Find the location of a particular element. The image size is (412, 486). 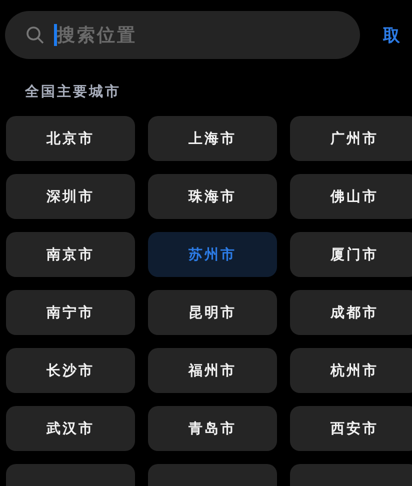

city-button: 南宁市 is located at coordinates (70, 312).